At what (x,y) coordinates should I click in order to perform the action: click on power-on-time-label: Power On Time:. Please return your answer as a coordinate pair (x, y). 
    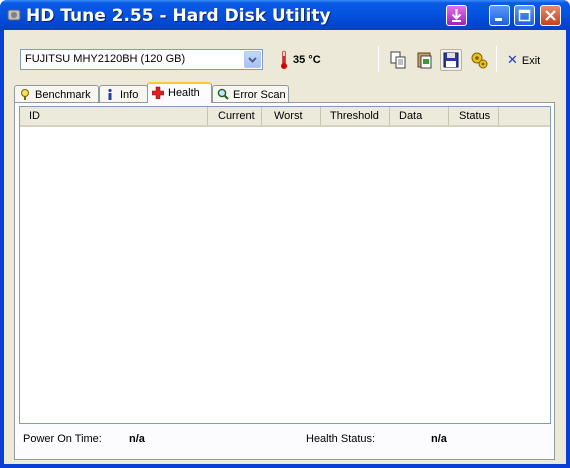
    Looking at the image, I should click on (62, 439).